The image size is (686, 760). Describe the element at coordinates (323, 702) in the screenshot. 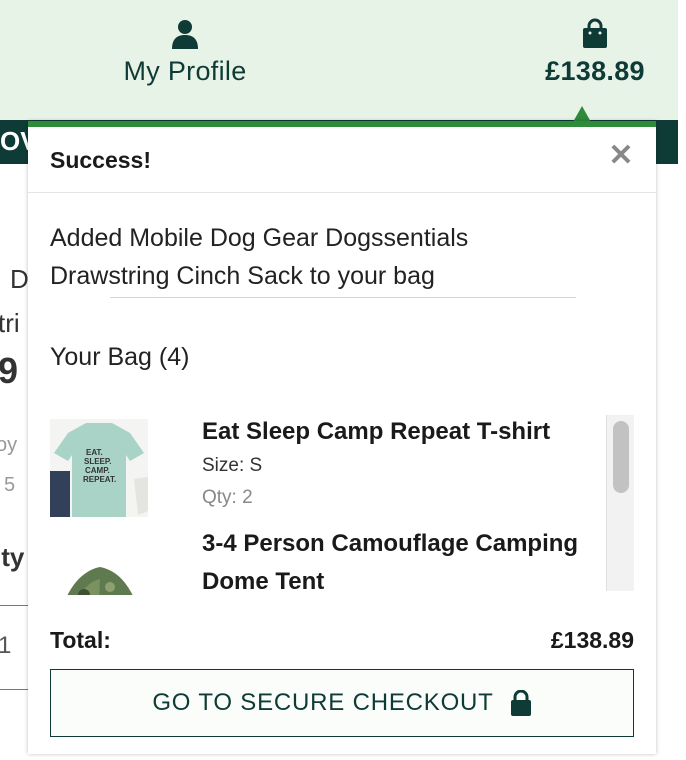

I see `checkout-label: GO TO SECURE CHECKOUT` at that location.